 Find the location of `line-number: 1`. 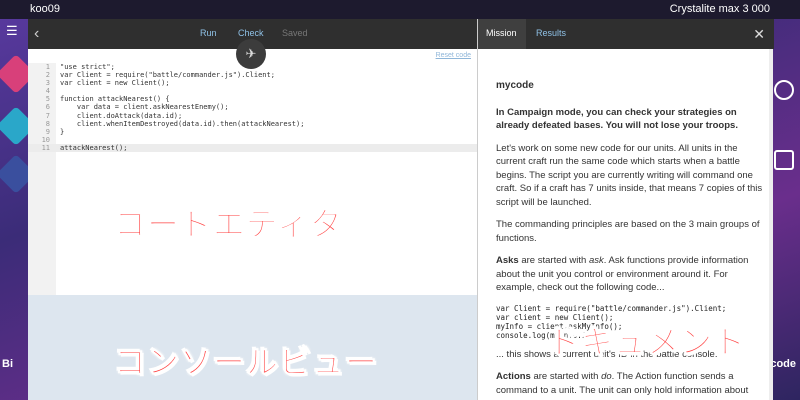

line-number: 1 is located at coordinates (47, 67).